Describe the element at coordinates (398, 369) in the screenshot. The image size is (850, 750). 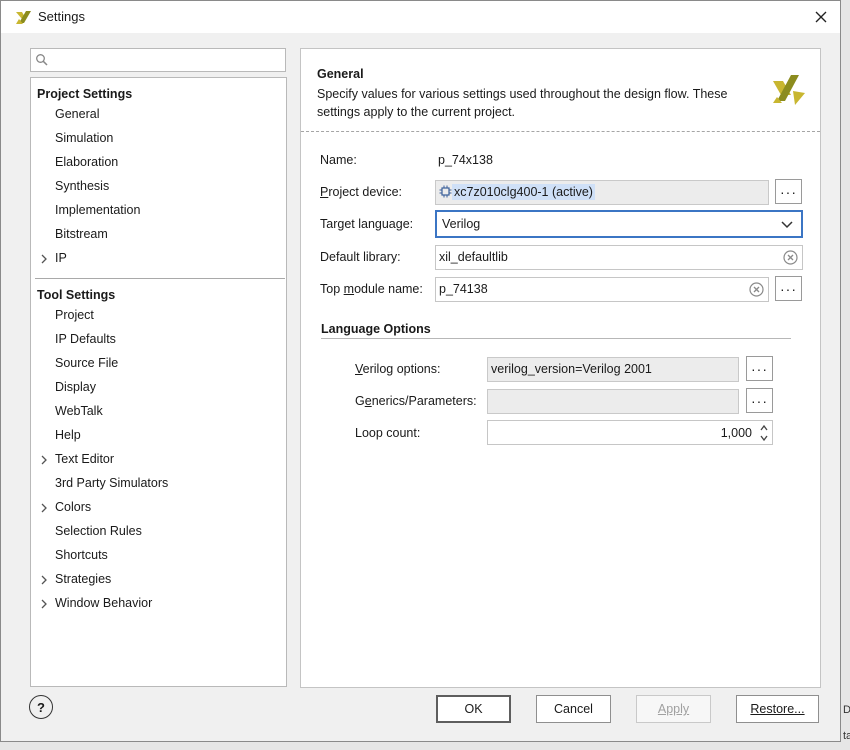
I see `verilog-options-label: Verilog options:` at that location.